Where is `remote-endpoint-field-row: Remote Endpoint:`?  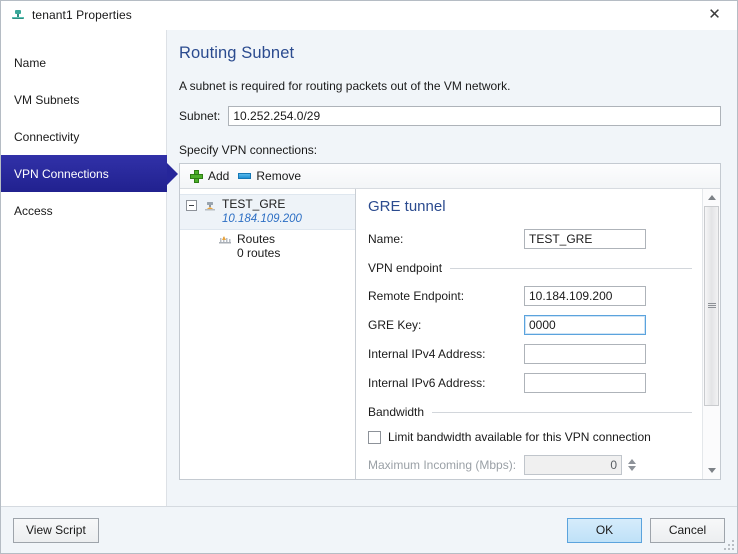 remote-endpoint-field-row: Remote Endpoint: is located at coordinates (529, 296).